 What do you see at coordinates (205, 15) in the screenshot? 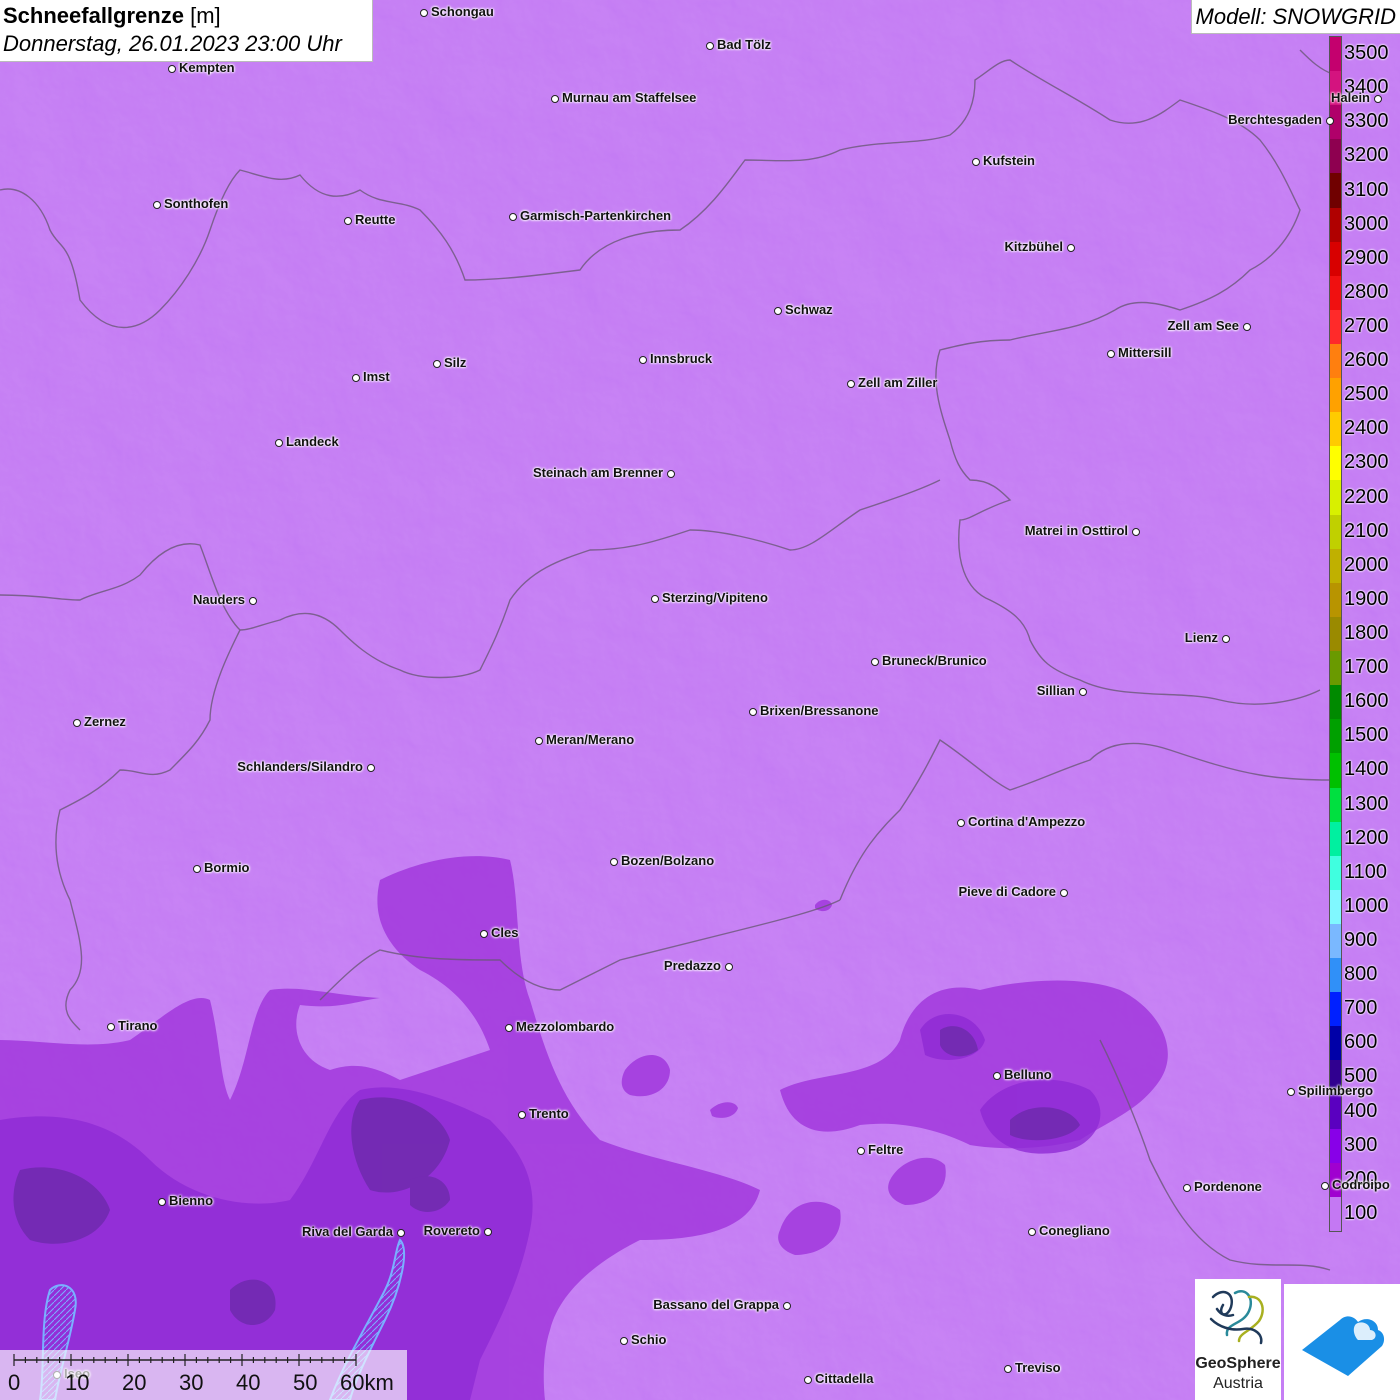
I see `map-title-unit: [m]` at bounding box center [205, 15].